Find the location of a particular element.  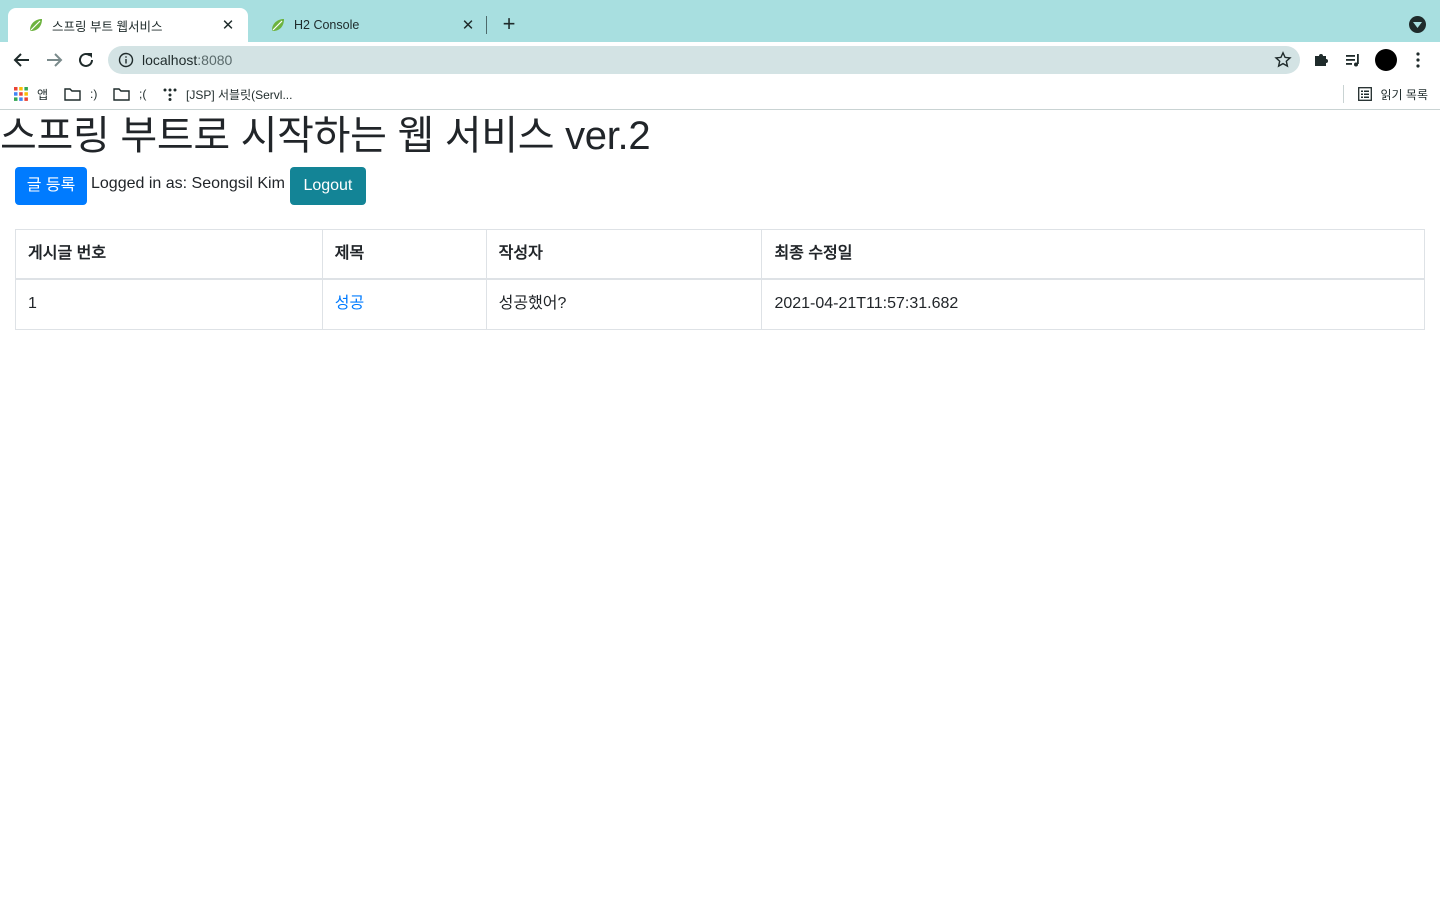

media-queue-icon is located at coordinates (1353, 60).